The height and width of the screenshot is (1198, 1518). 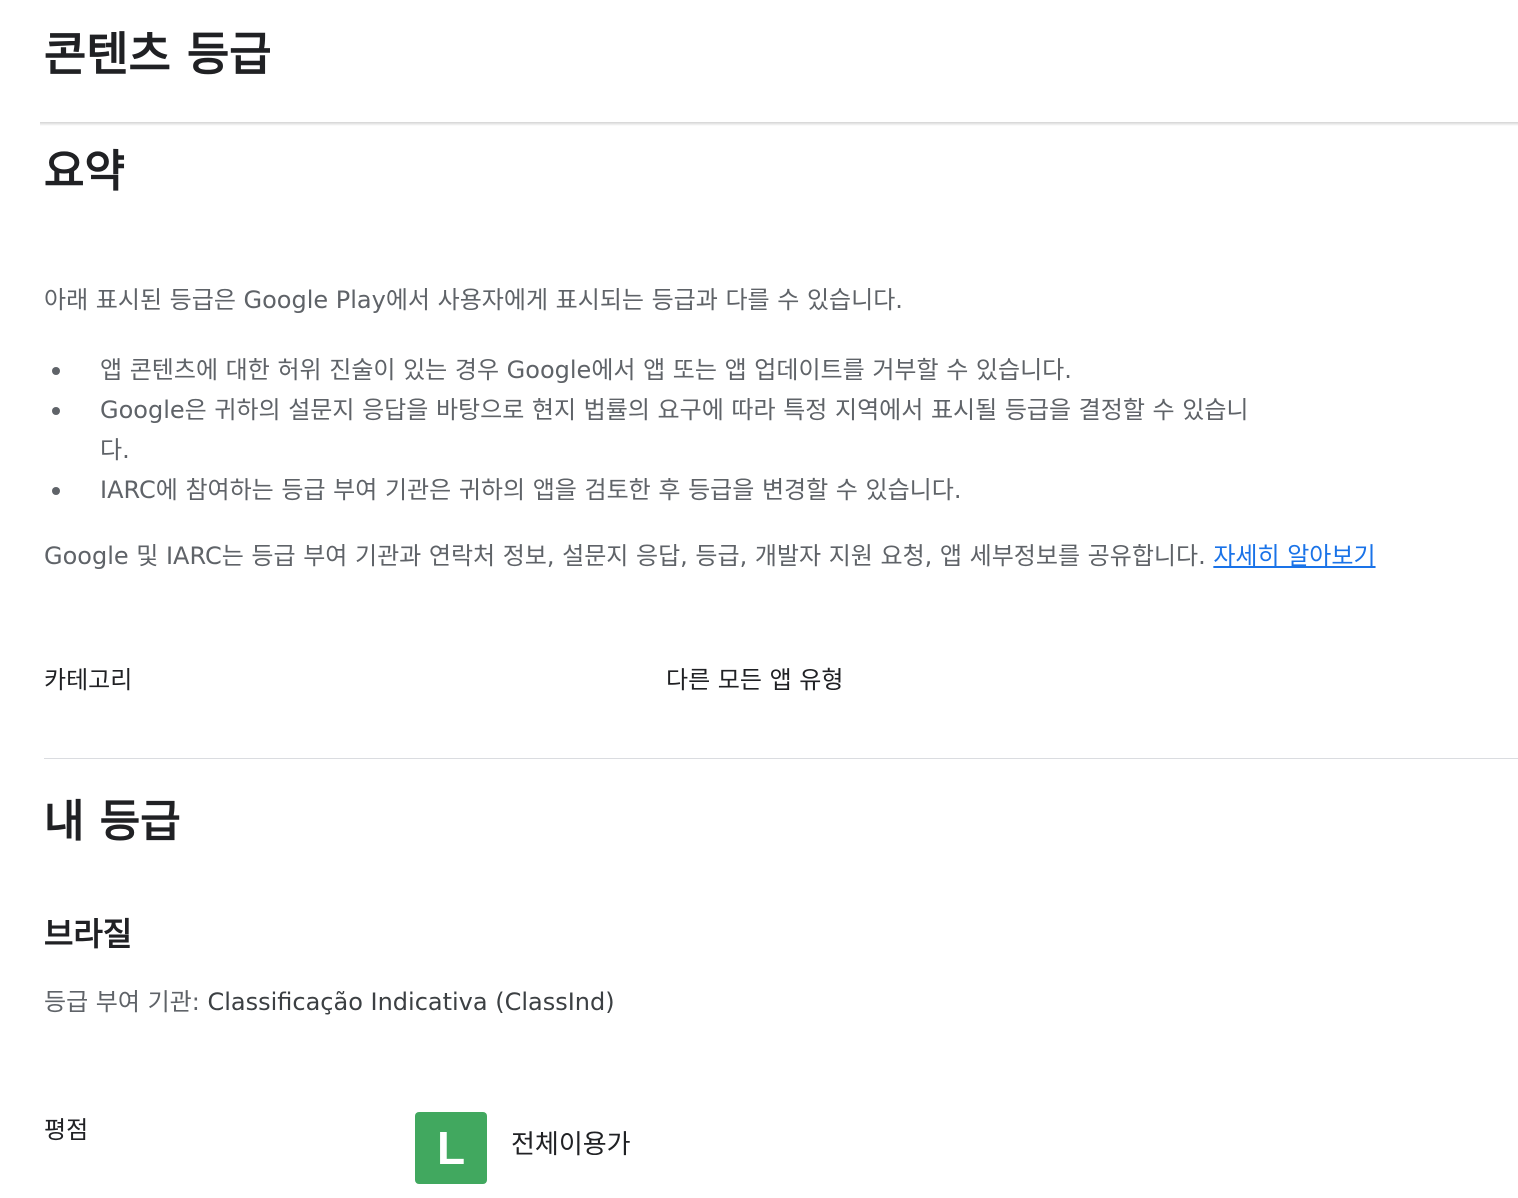 What do you see at coordinates (122, 1002) in the screenshot?
I see `rating-authority-prefix: 등급 부여 기관:` at bounding box center [122, 1002].